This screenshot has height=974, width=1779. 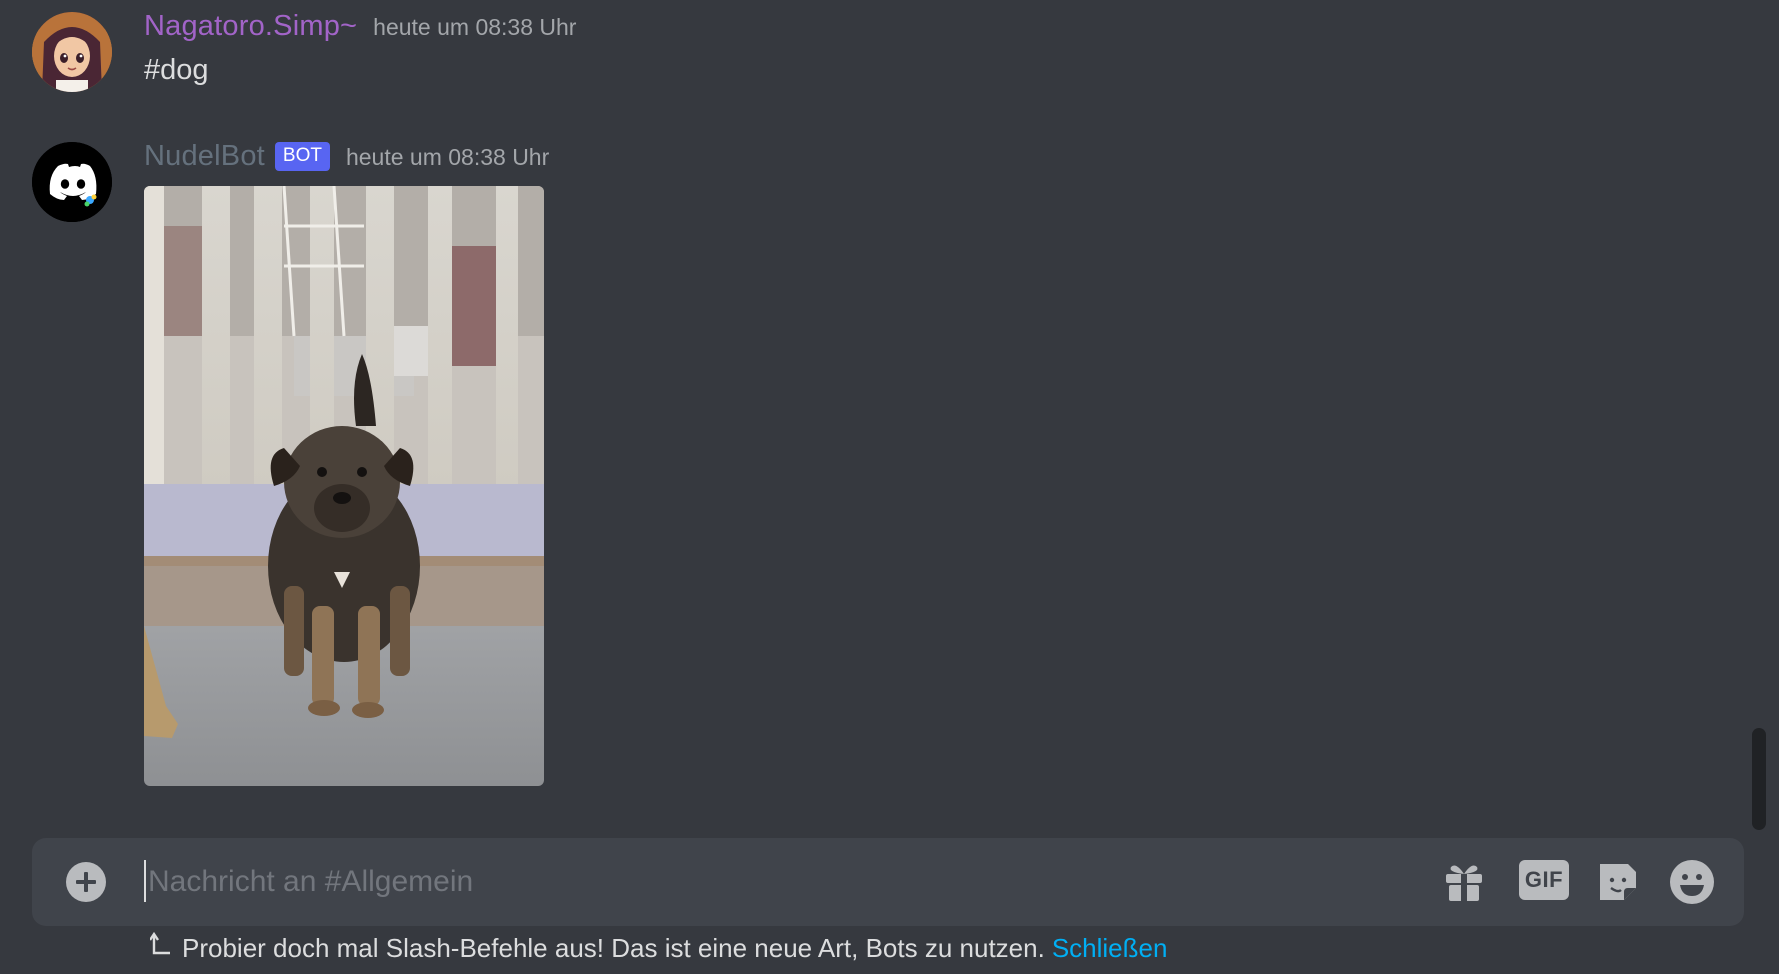 I want to click on gif-button: GIF, so click(x=1544, y=880).